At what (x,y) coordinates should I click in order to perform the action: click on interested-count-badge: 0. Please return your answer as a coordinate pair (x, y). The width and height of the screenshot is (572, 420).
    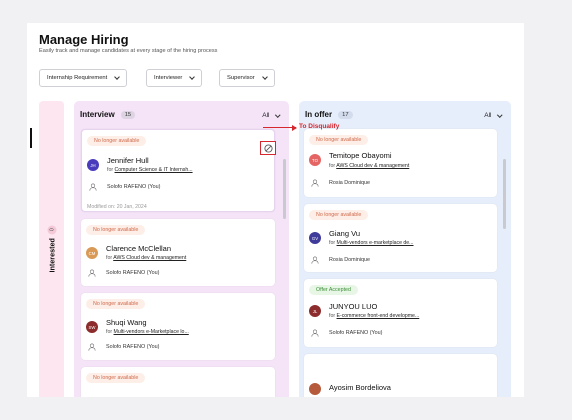
    Looking at the image, I should click on (52, 230).